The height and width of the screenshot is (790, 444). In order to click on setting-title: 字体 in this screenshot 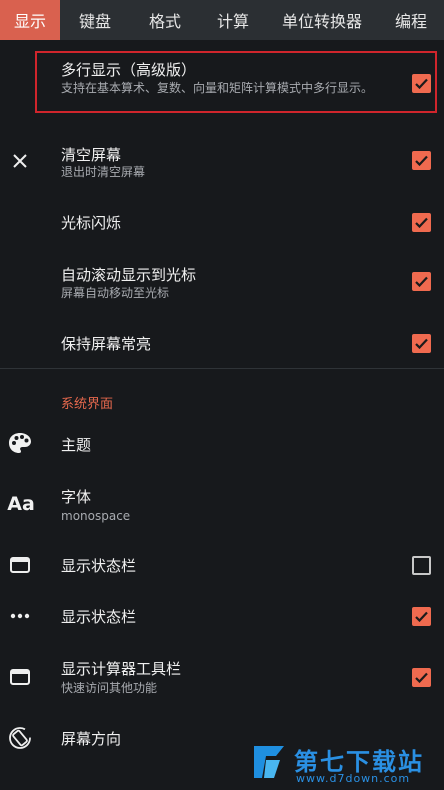, I will do `click(76, 497)`.